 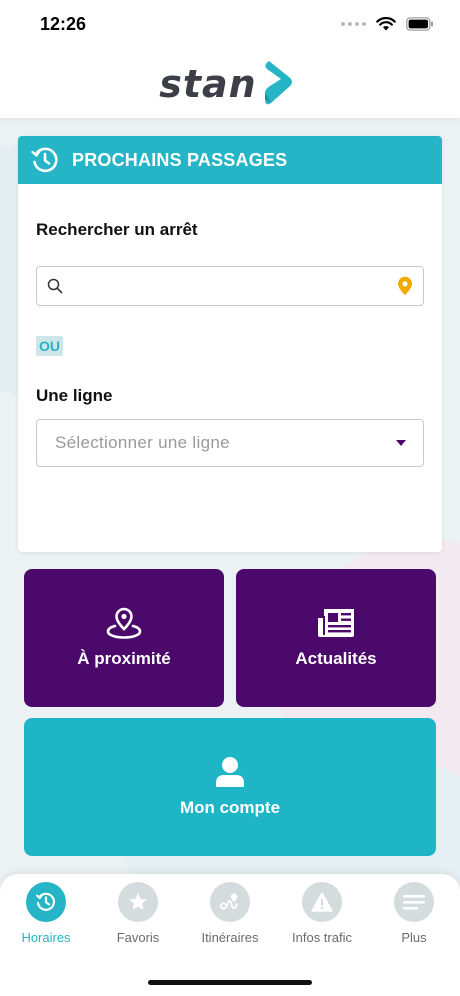 I want to click on clock-icon, so click(x=45, y=901).